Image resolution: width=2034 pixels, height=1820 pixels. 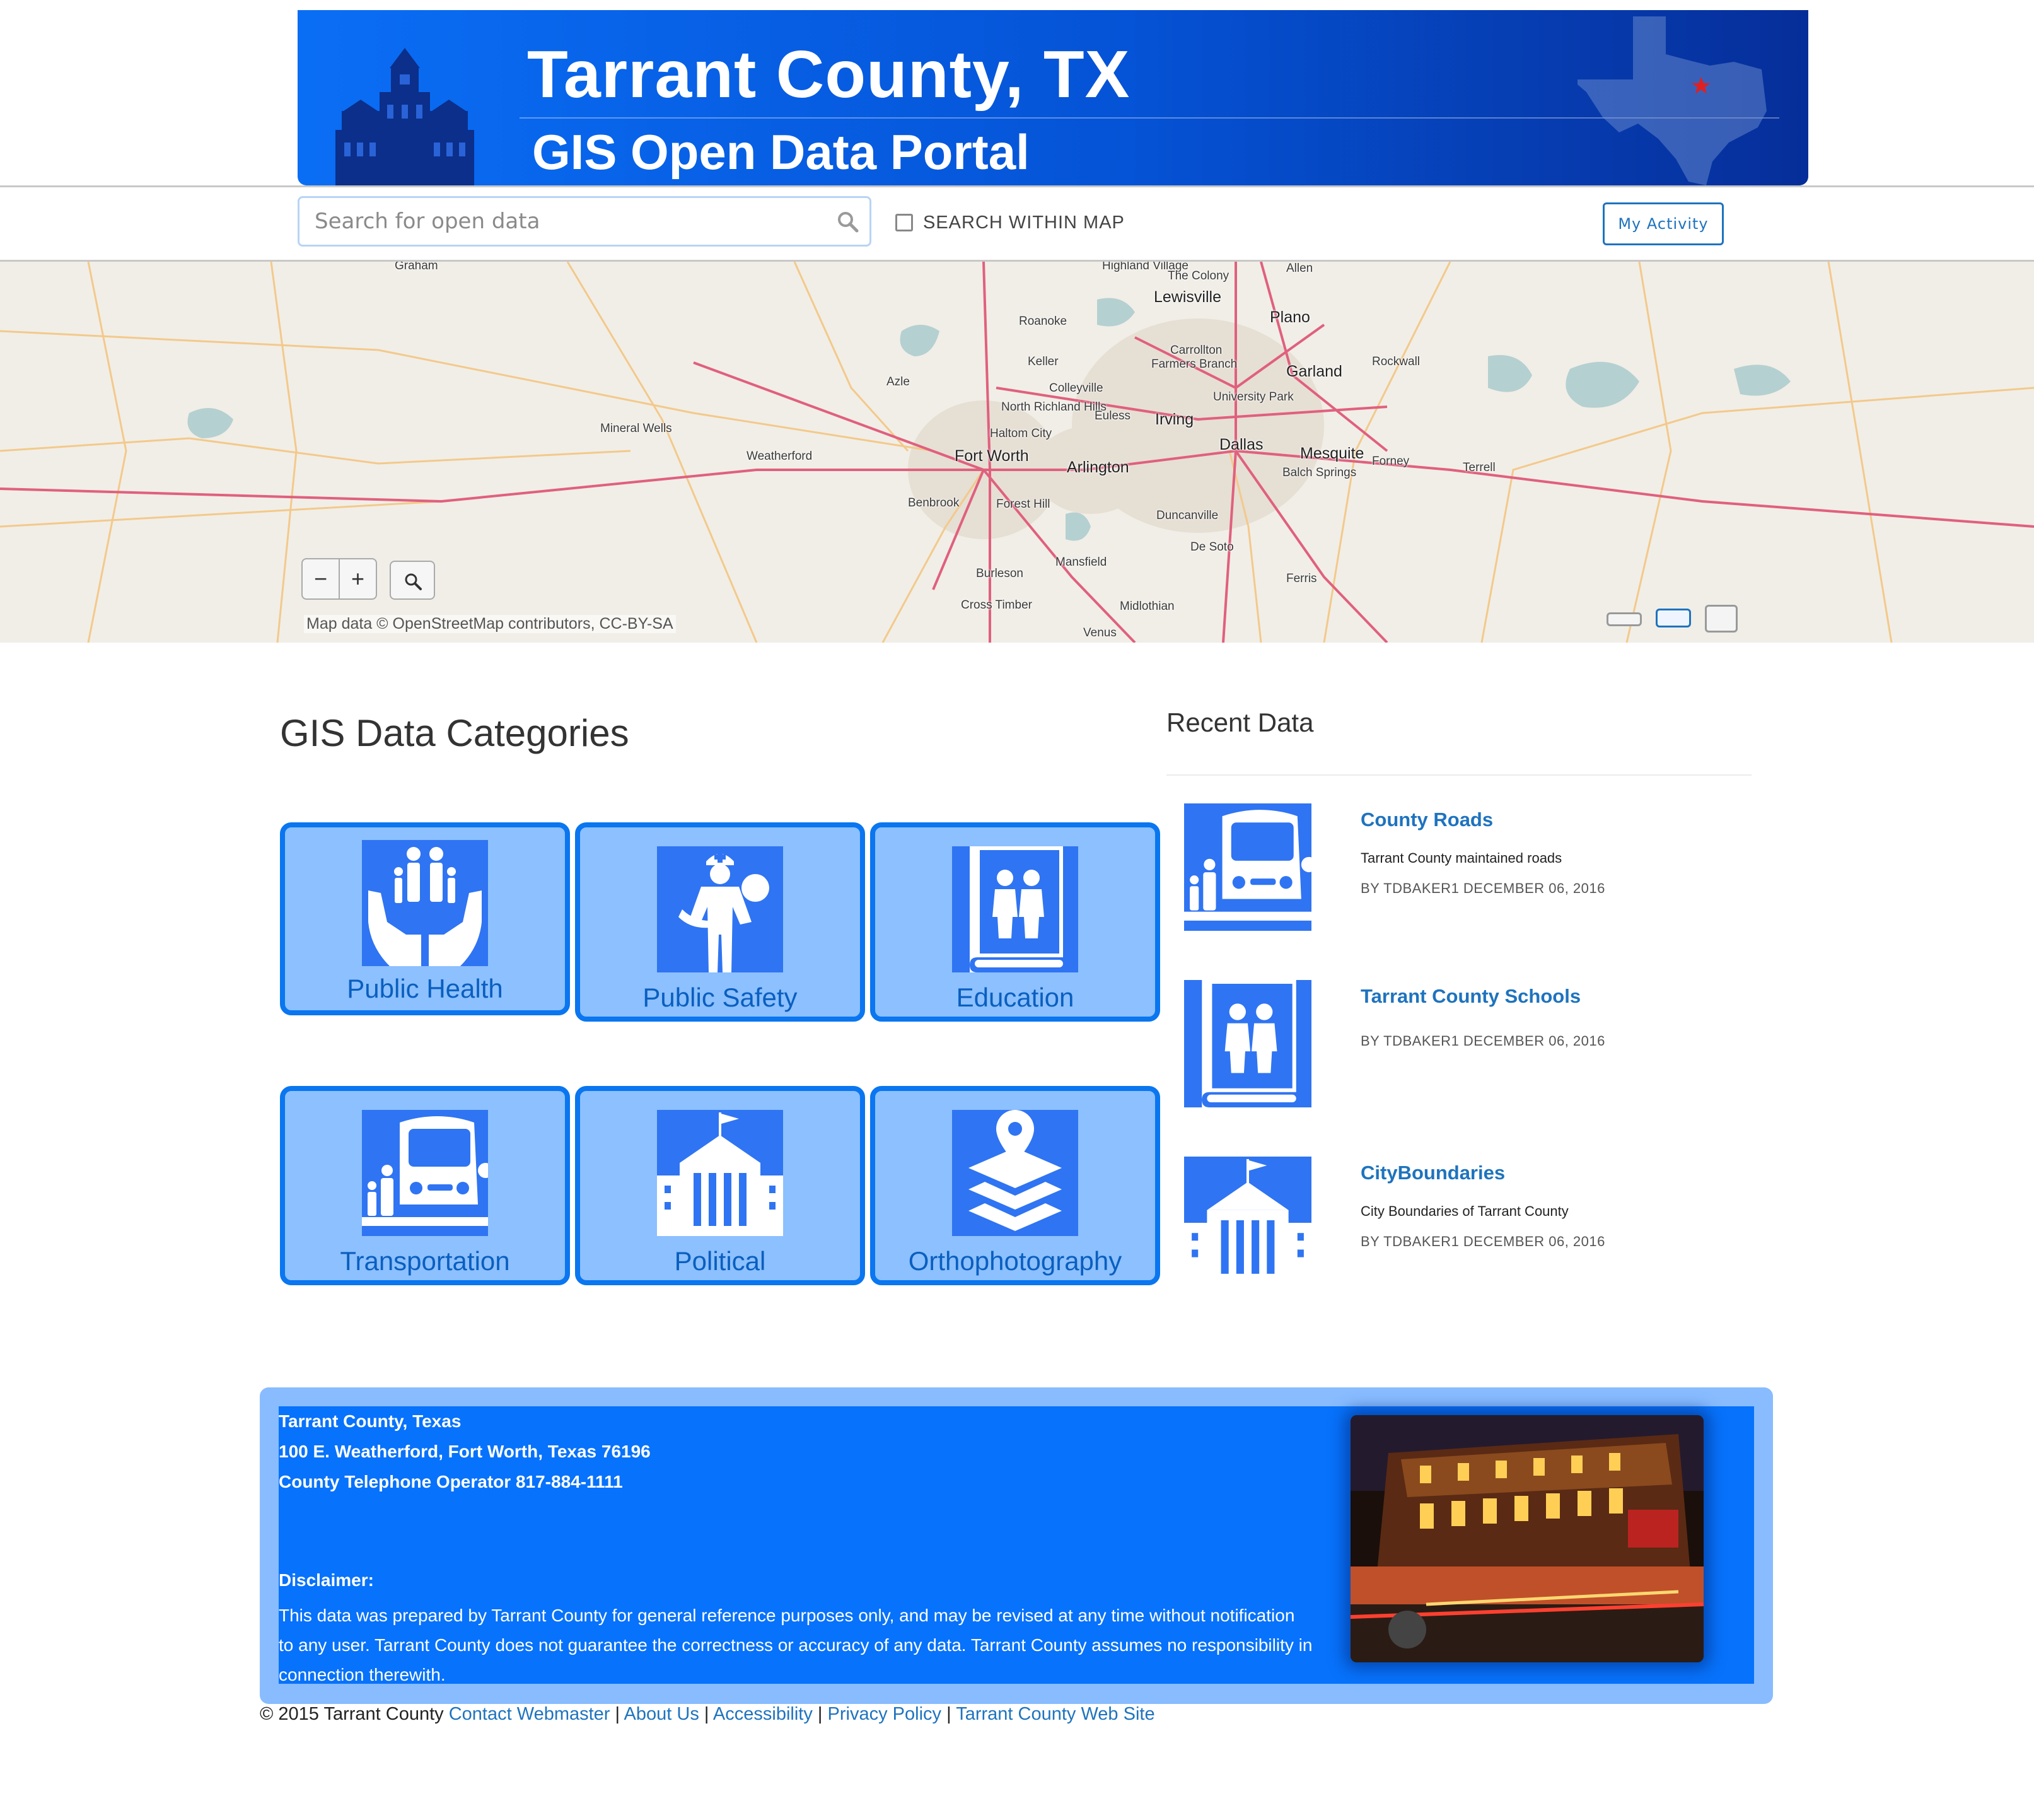 What do you see at coordinates (992, 456) in the screenshot?
I see `map-label-town: Fort Worth` at bounding box center [992, 456].